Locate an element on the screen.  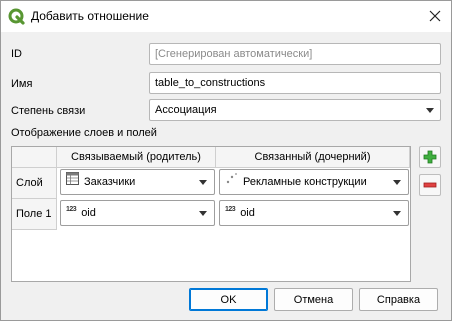
strength-label: Степень связи is located at coordinates (48, 111).